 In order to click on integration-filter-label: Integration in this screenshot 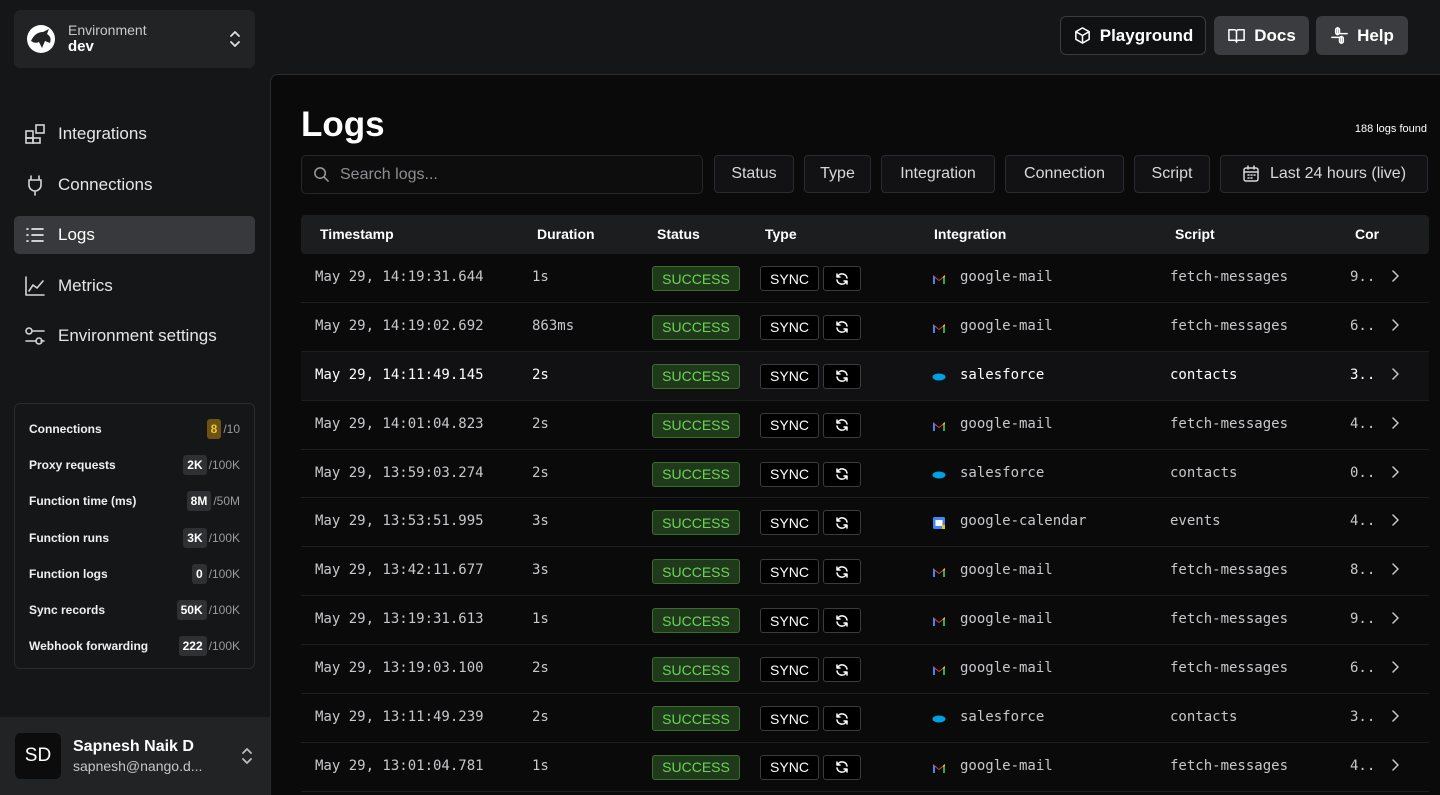, I will do `click(938, 173)`.